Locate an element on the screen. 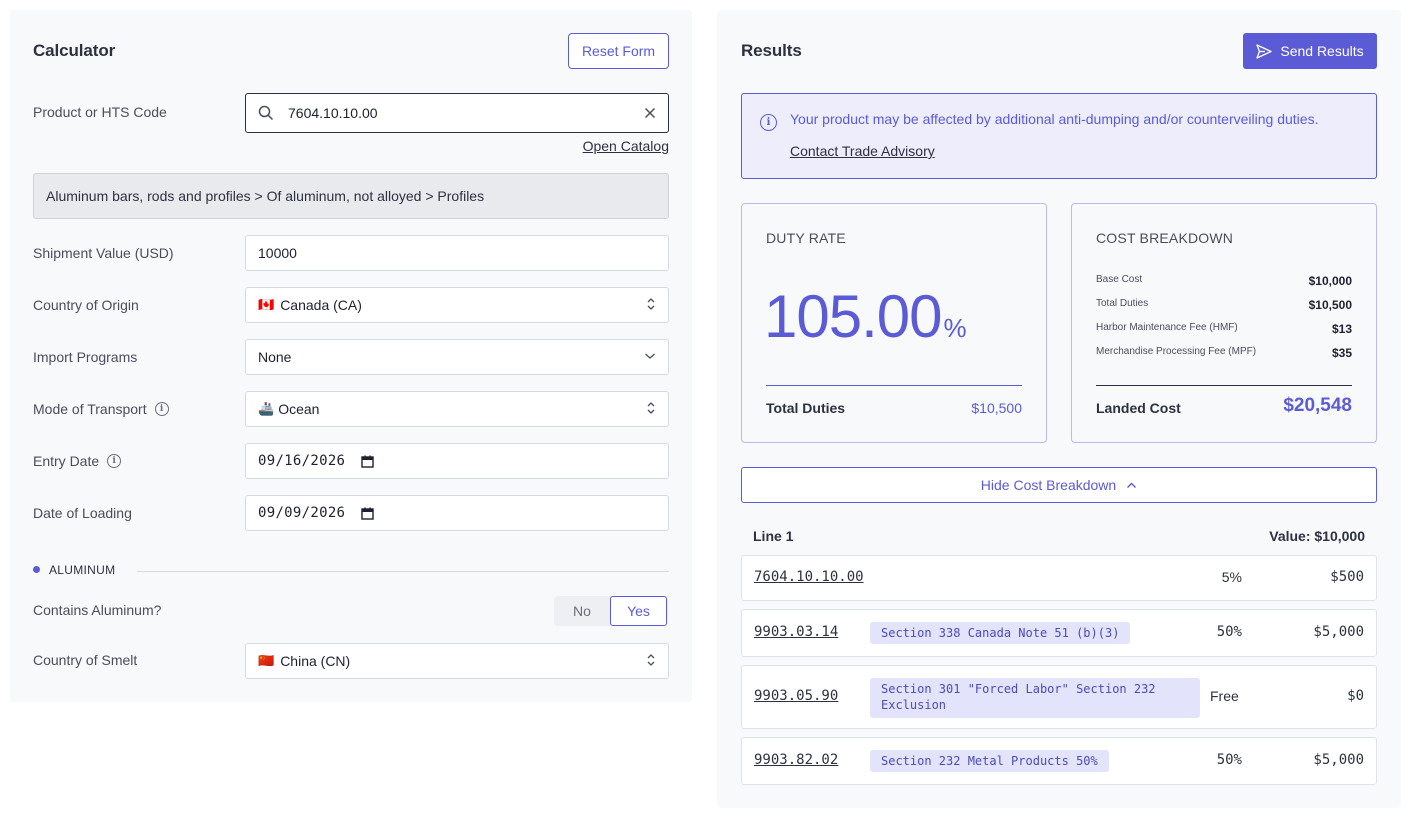 The height and width of the screenshot is (821, 1410). duty-rate-card: DUTY RATE 105.00 % Total Duties $10,500 is located at coordinates (894, 323).